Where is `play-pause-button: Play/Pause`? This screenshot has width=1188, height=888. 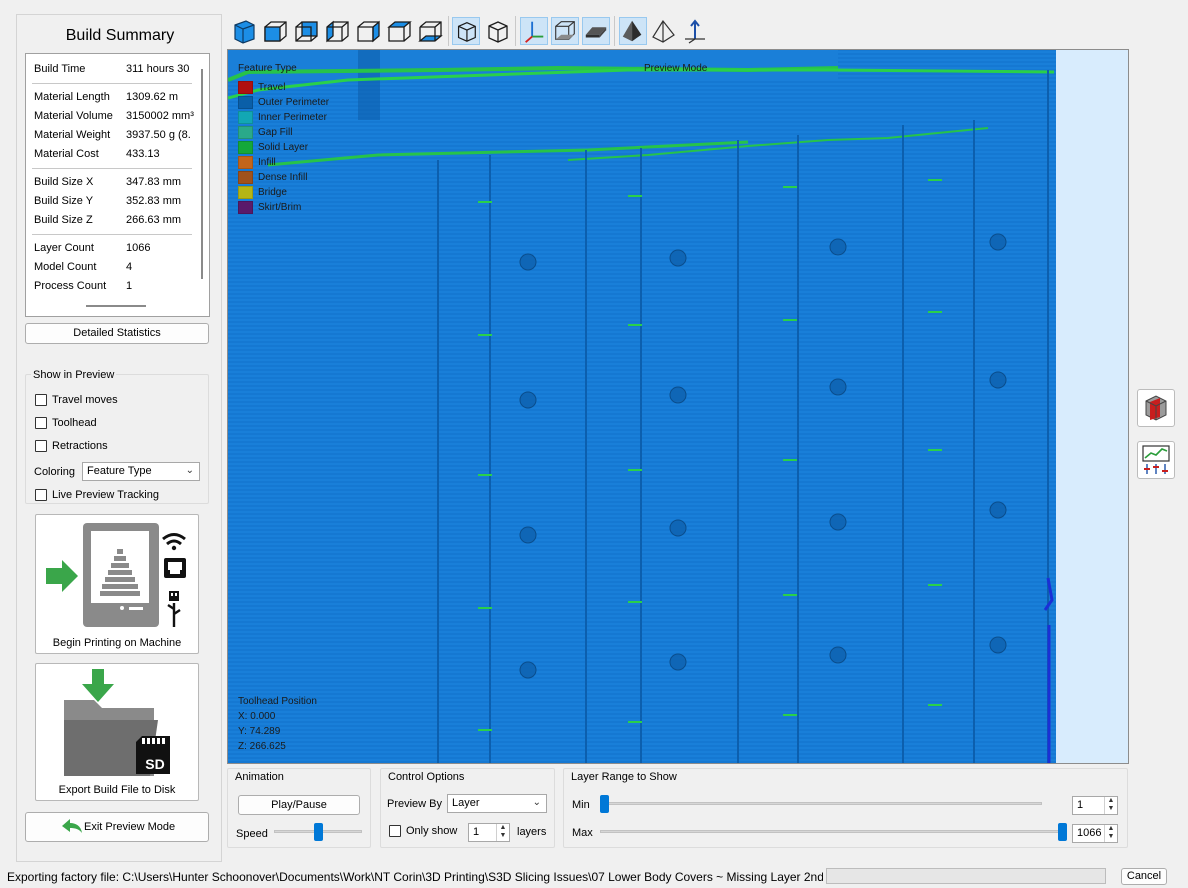
play-pause-button: Play/Pause is located at coordinates (299, 805).